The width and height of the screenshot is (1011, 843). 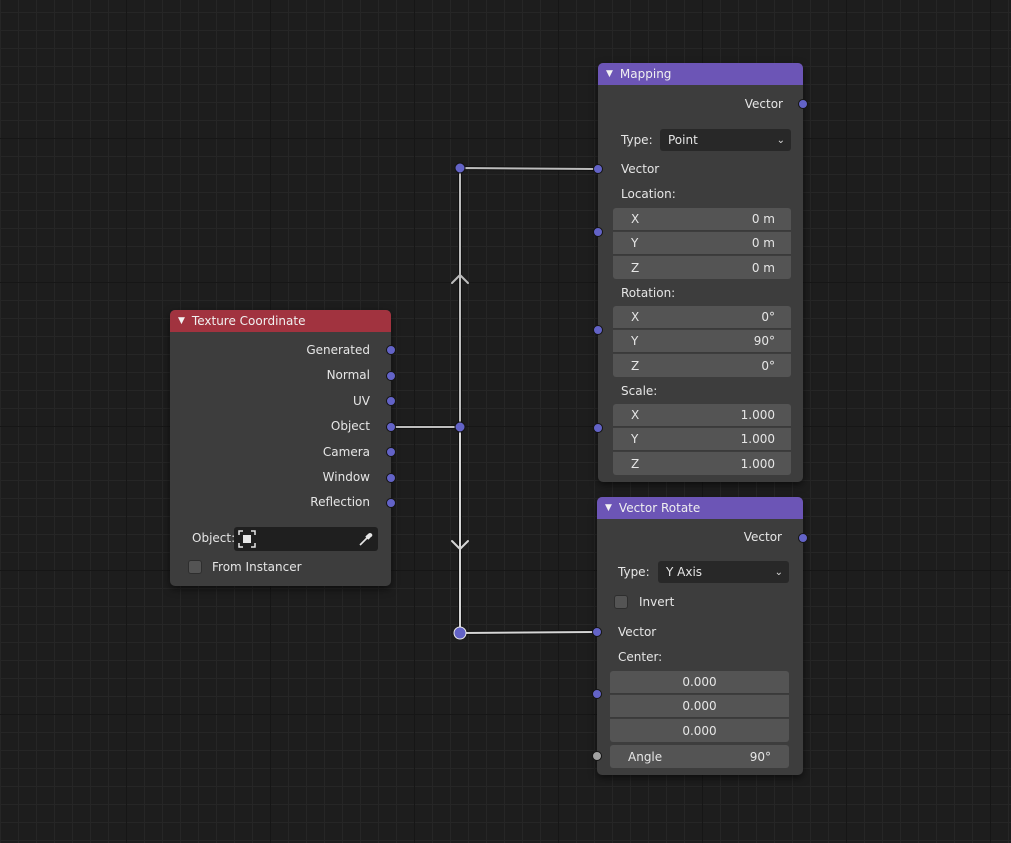 I want to click on node-title: Texture Coordinate, so click(x=248, y=321).